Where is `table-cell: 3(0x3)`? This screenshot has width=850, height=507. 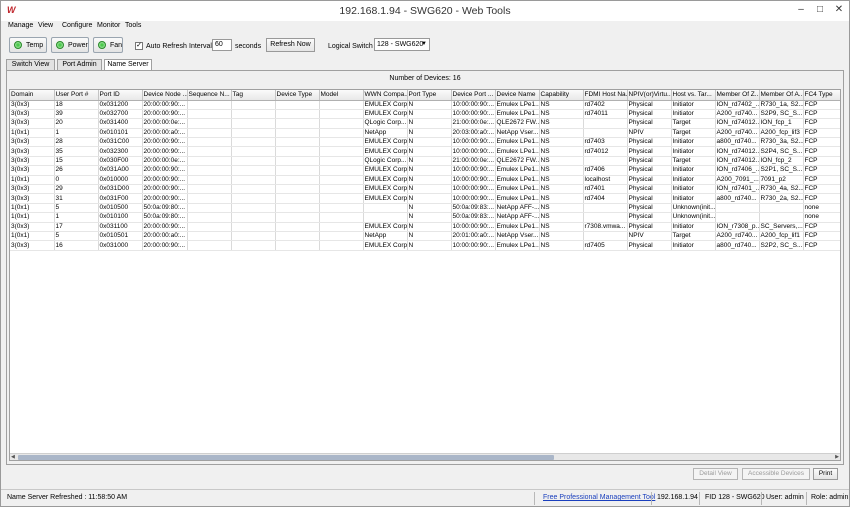 table-cell: 3(0x3) is located at coordinates (32, 151).